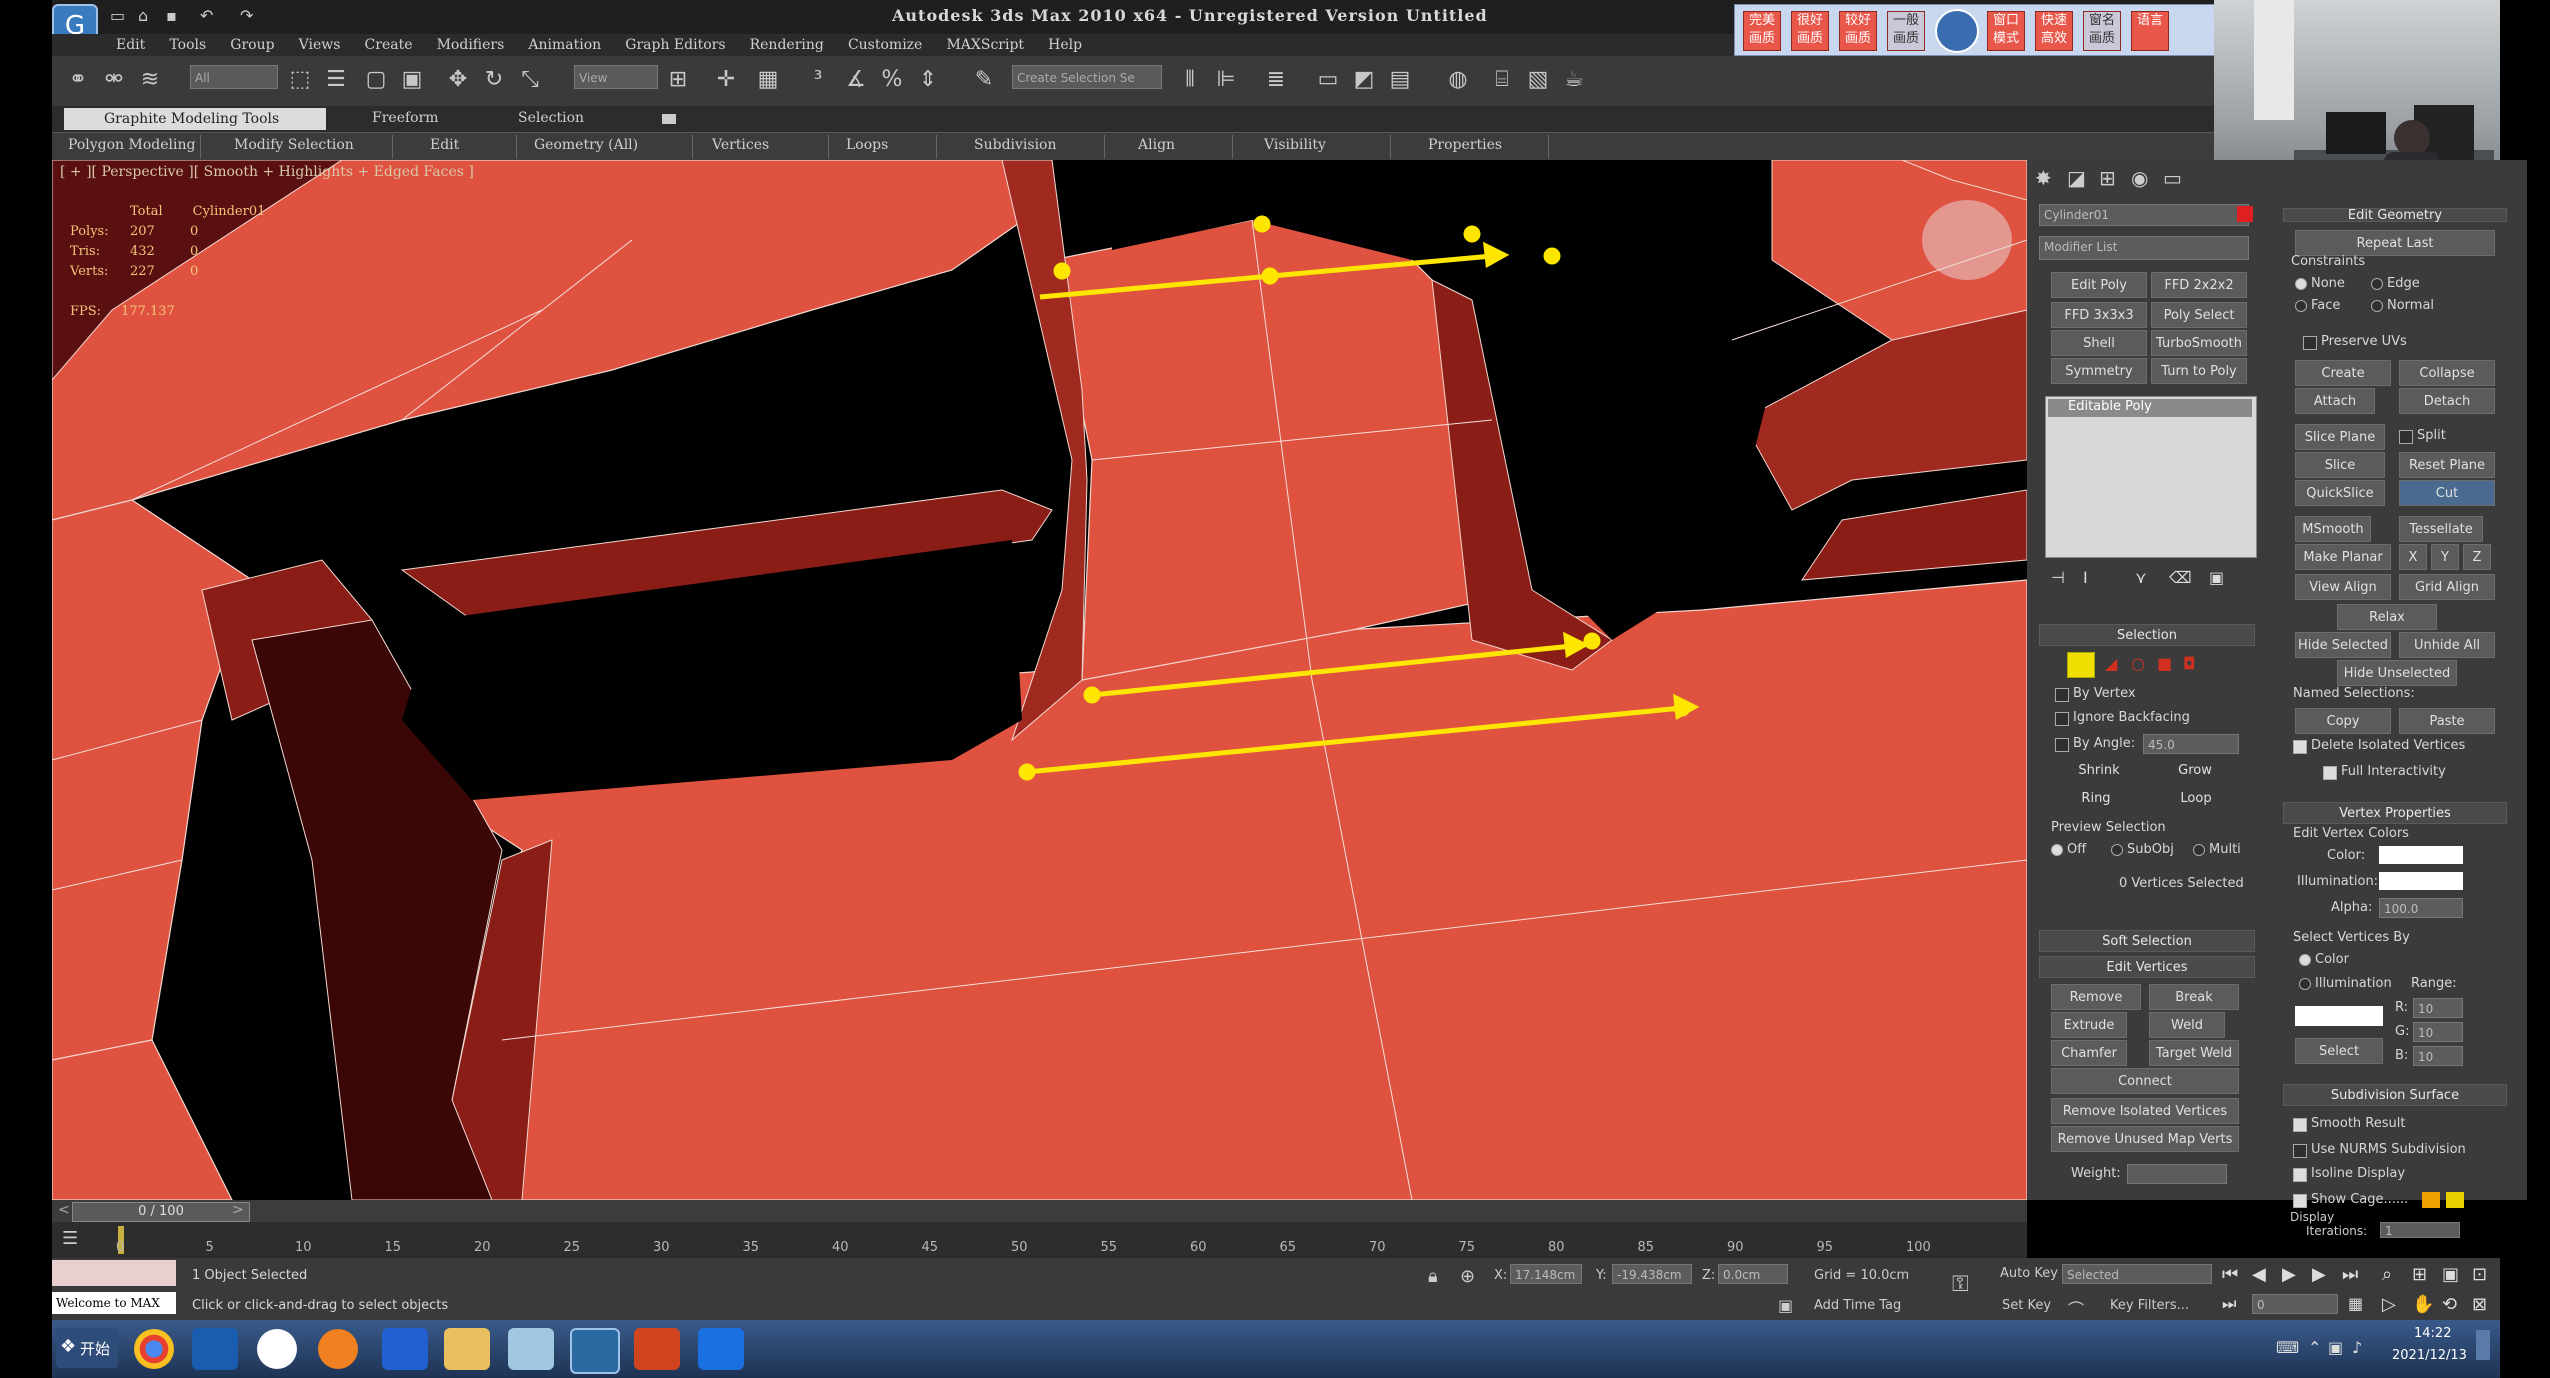 This screenshot has width=2550, height=1378. What do you see at coordinates (2438, 1056) in the screenshot?
I see `range-b-spinner: 10` at bounding box center [2438, 1056].